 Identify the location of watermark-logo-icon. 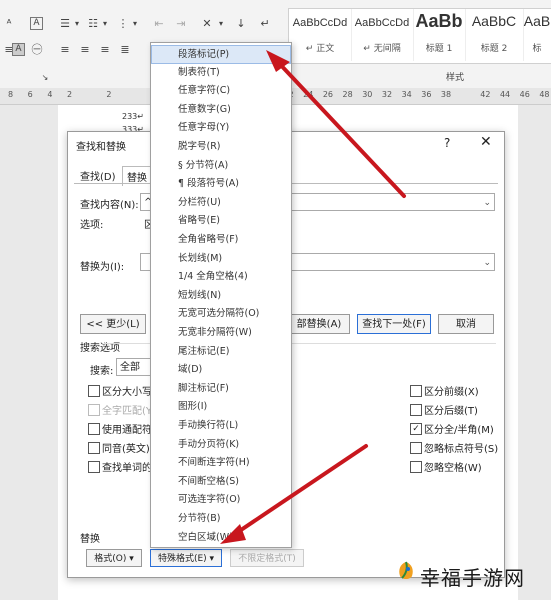
(406, 570).